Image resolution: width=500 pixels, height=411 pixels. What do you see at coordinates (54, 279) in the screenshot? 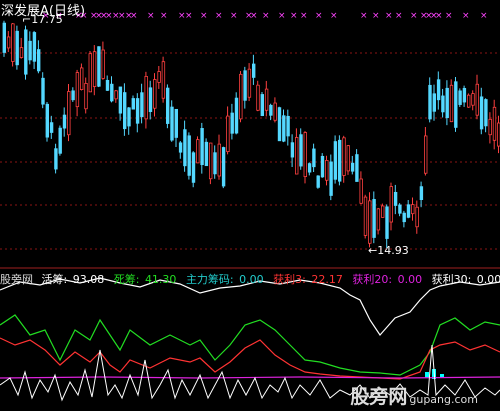
I see `legend-active-label: 活筹:` at bounding box center [54, 279].